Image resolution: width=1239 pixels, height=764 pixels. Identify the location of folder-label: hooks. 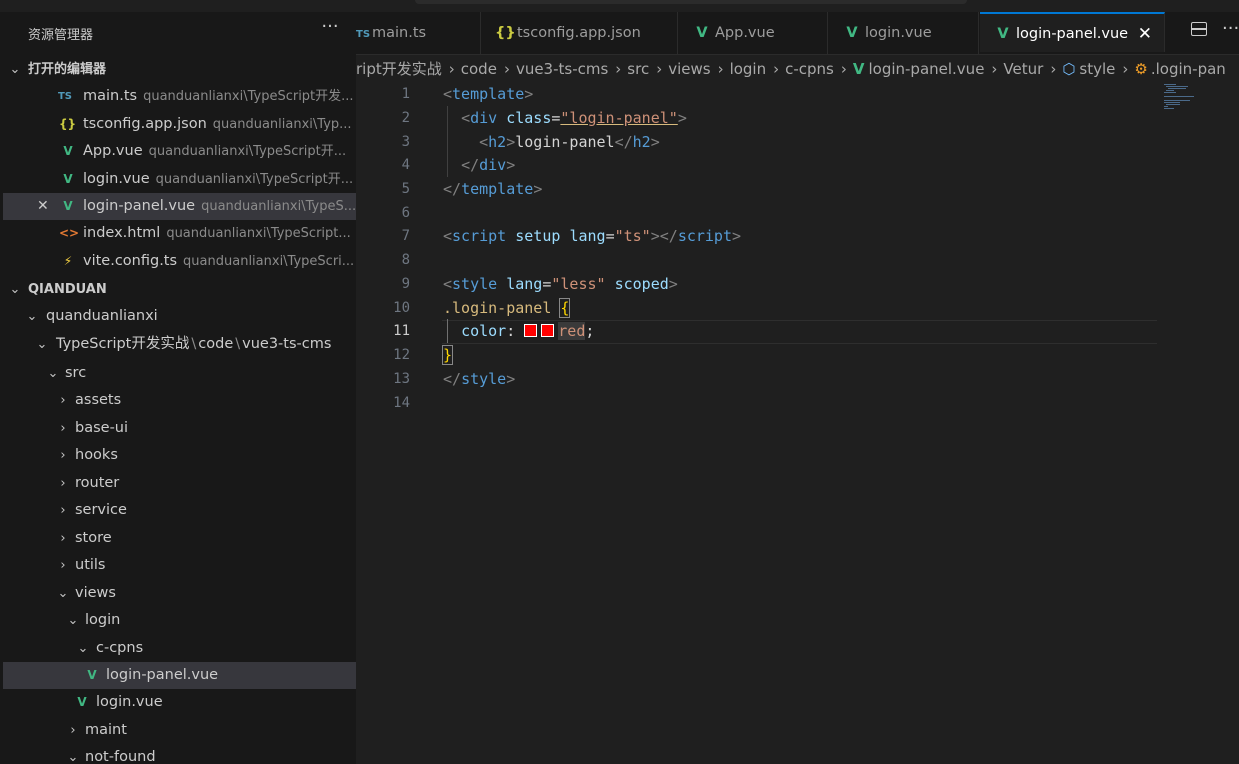
(96, 455).